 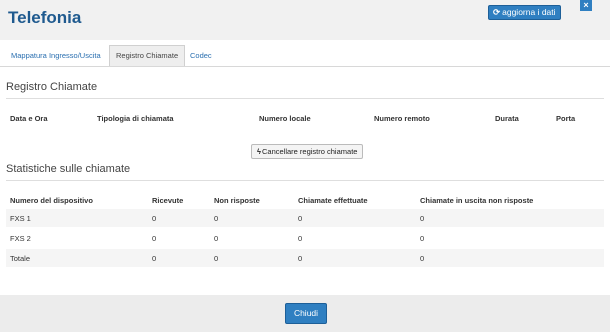 I want to click on clear-call-log-button: ϟCancellare registro chiamate, so click(x=307, y=151).